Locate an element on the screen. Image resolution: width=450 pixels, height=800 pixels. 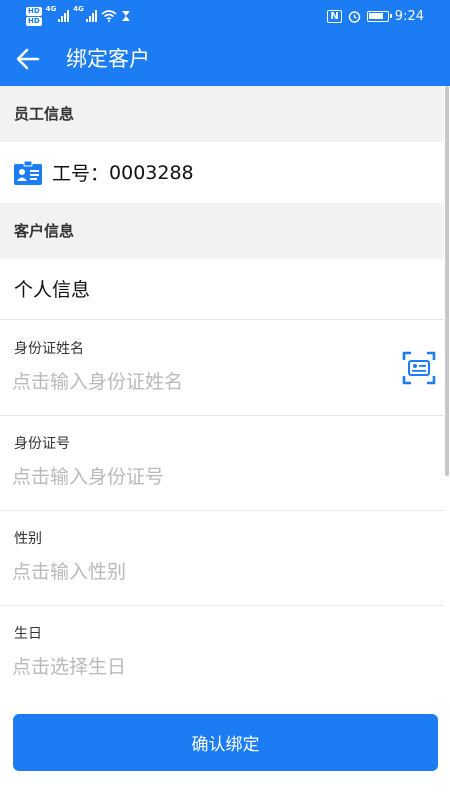
birthday-field-row: 生日 is located at coordinates (222, 653).